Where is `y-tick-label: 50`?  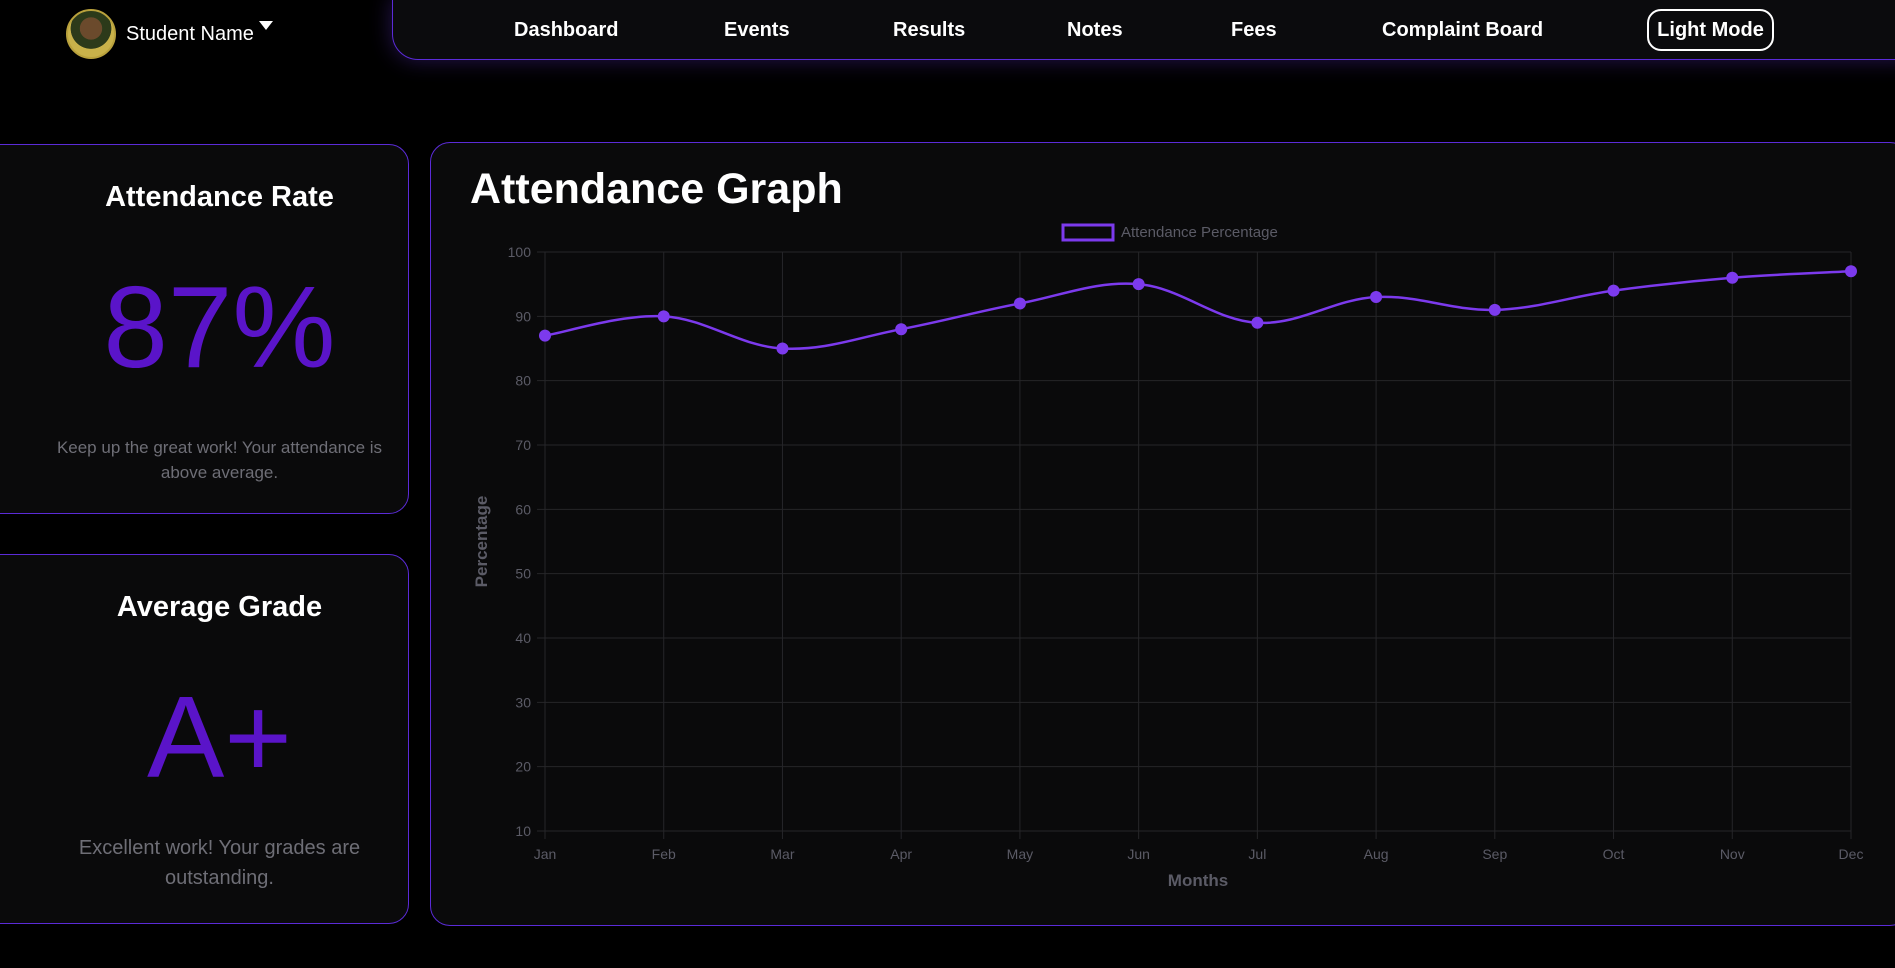 y-tick-label: 50 is located at coordinates (523, 574).